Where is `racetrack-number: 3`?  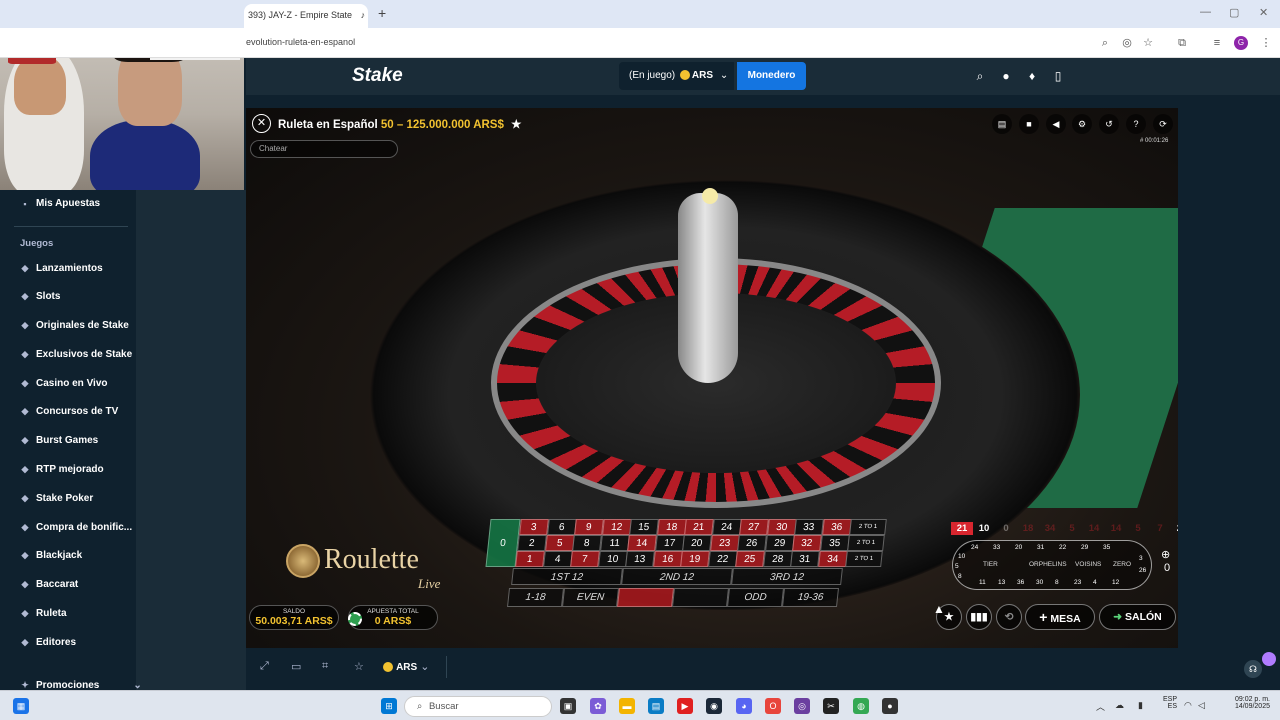
racetrack-number: 3 is located at coordinates (1141, 558).